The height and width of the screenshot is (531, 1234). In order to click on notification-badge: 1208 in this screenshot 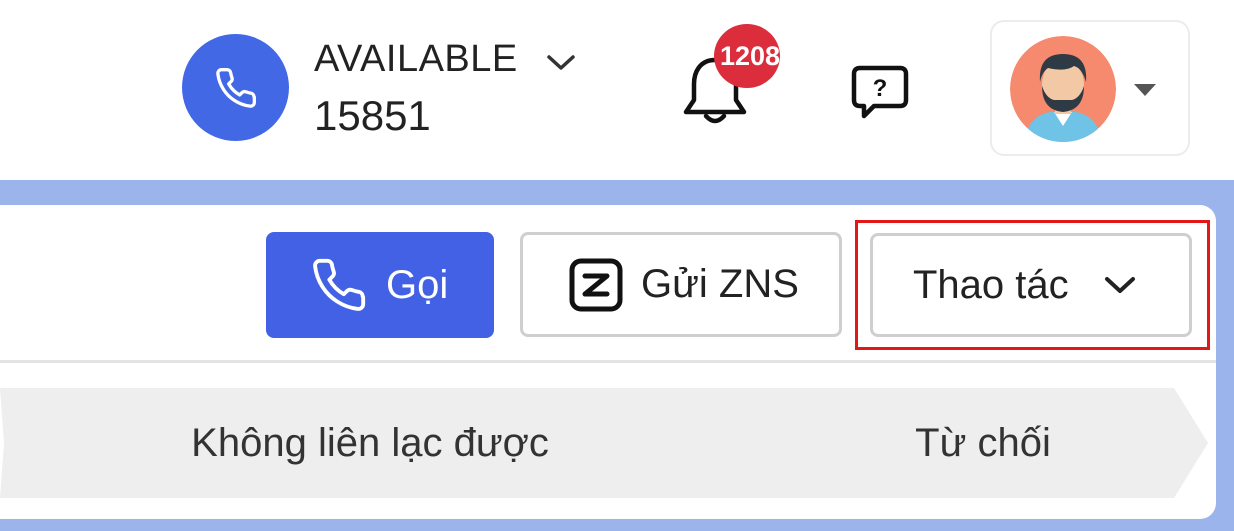, I will do `click(747, 56)`.